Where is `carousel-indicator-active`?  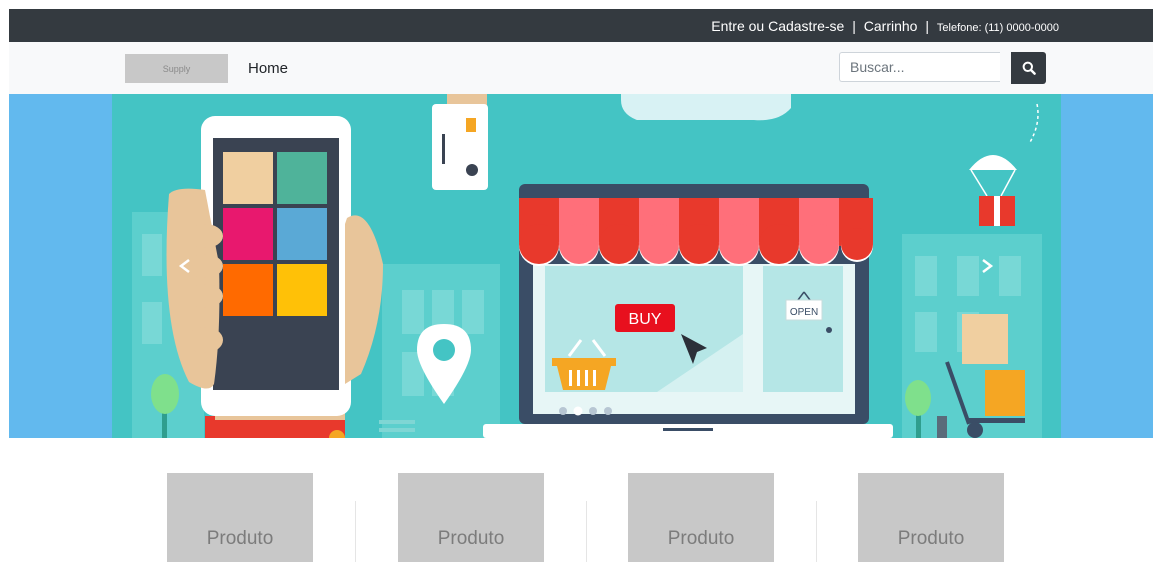 carousel-indicator-active is located at coordinates (578, 411).